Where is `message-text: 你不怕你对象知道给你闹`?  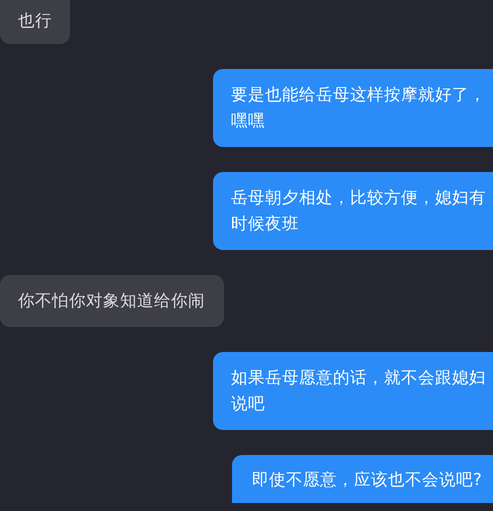
message-text: 你不怕你对象知道给你闹 is located at coordinates (111, 301).